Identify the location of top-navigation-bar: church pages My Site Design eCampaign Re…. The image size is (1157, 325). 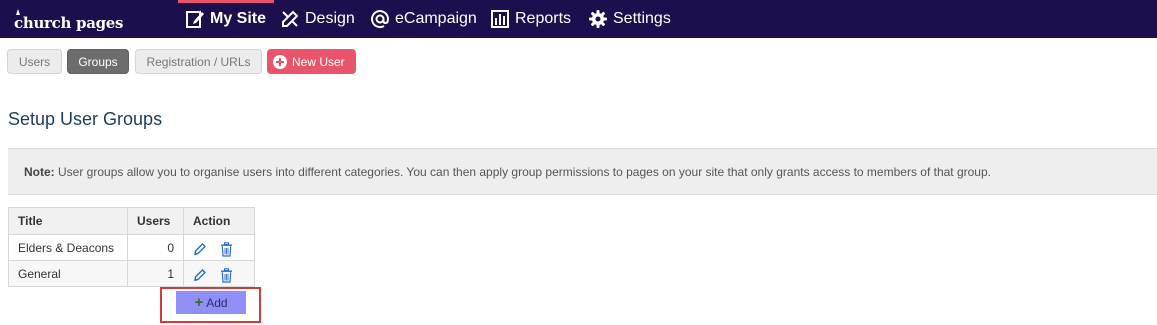
(578, 19).